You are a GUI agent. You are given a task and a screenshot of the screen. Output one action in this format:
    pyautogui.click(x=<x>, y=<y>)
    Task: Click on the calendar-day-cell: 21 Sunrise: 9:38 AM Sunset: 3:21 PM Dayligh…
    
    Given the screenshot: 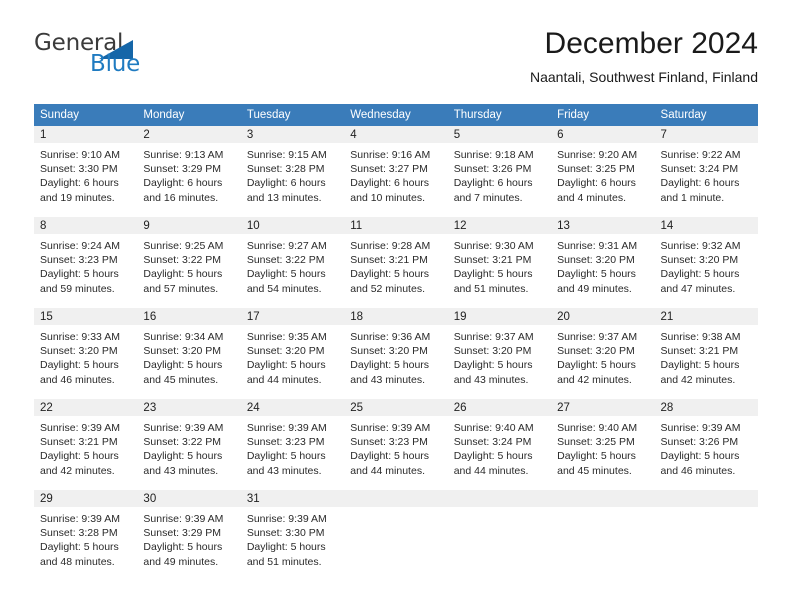 What is the action you would take?
    pyautogui.click(x=706, y=350)
    